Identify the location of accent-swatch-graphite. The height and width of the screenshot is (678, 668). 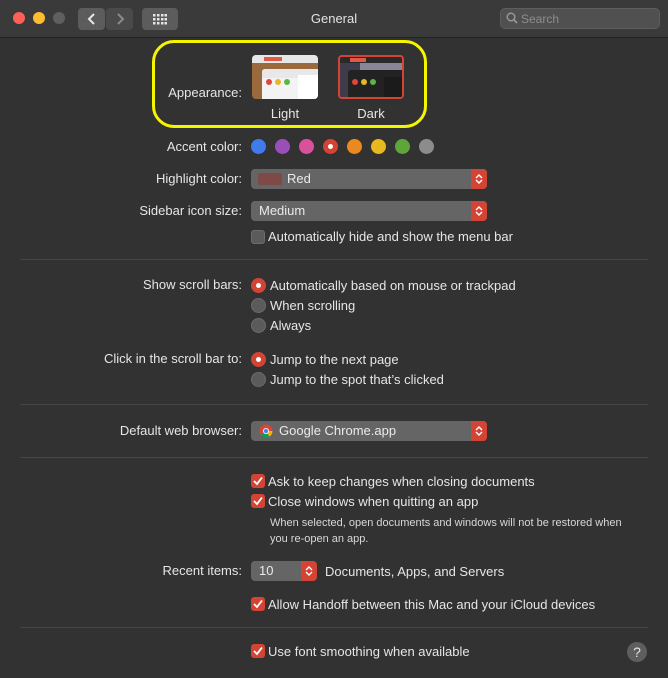
(426, 146).